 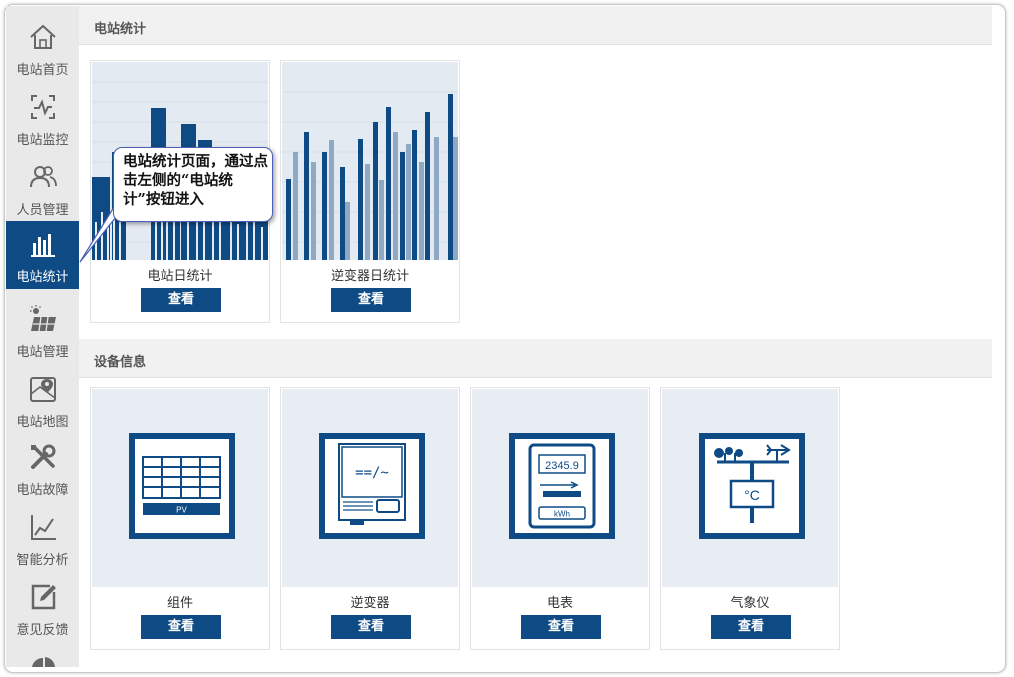 I want to click on card-title: 电表, so click(x=559, y=603).